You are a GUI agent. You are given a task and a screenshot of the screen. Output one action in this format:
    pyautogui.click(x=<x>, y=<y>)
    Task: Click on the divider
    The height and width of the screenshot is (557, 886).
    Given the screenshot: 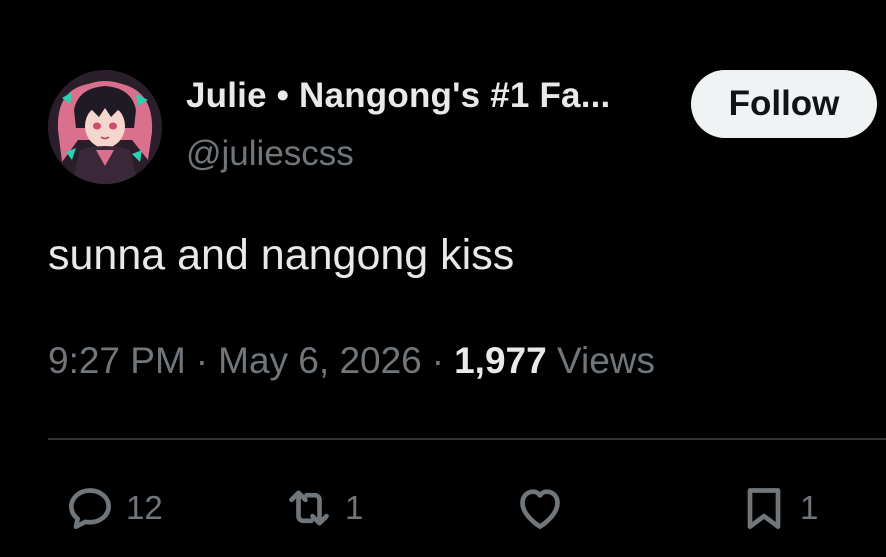 What is the action you would take?
    pyautogui.click(x=467, y=439)
    